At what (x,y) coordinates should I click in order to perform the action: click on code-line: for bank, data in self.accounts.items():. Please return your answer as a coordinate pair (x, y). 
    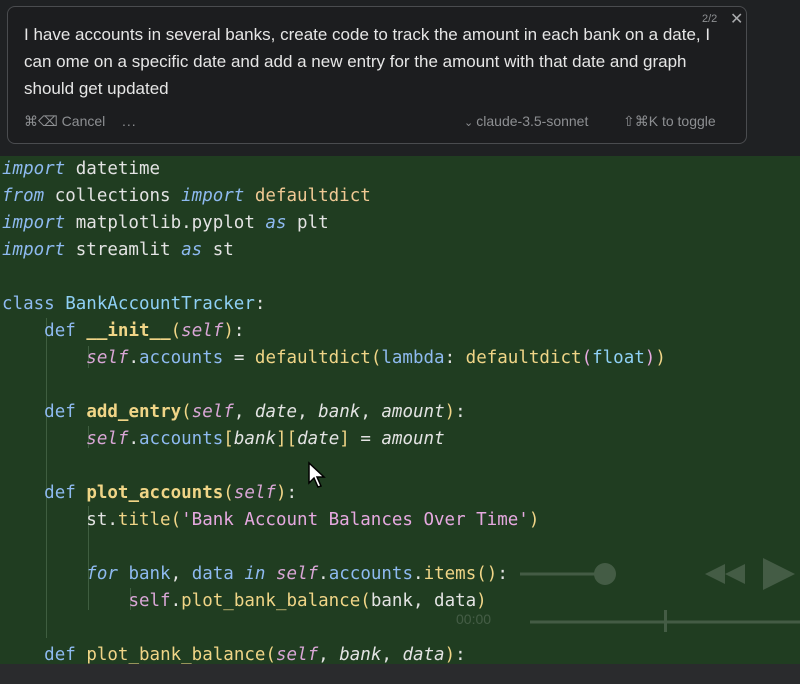
    Looking at the image, I should click on (297, 574).